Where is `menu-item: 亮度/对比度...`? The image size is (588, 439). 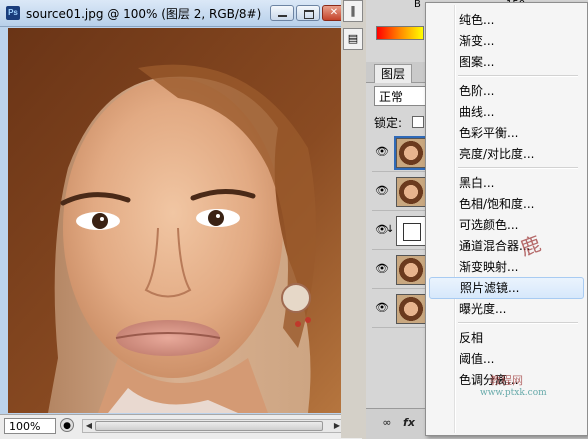
menu-item: 亮度/对比度... is located at coordinates (506, 154).